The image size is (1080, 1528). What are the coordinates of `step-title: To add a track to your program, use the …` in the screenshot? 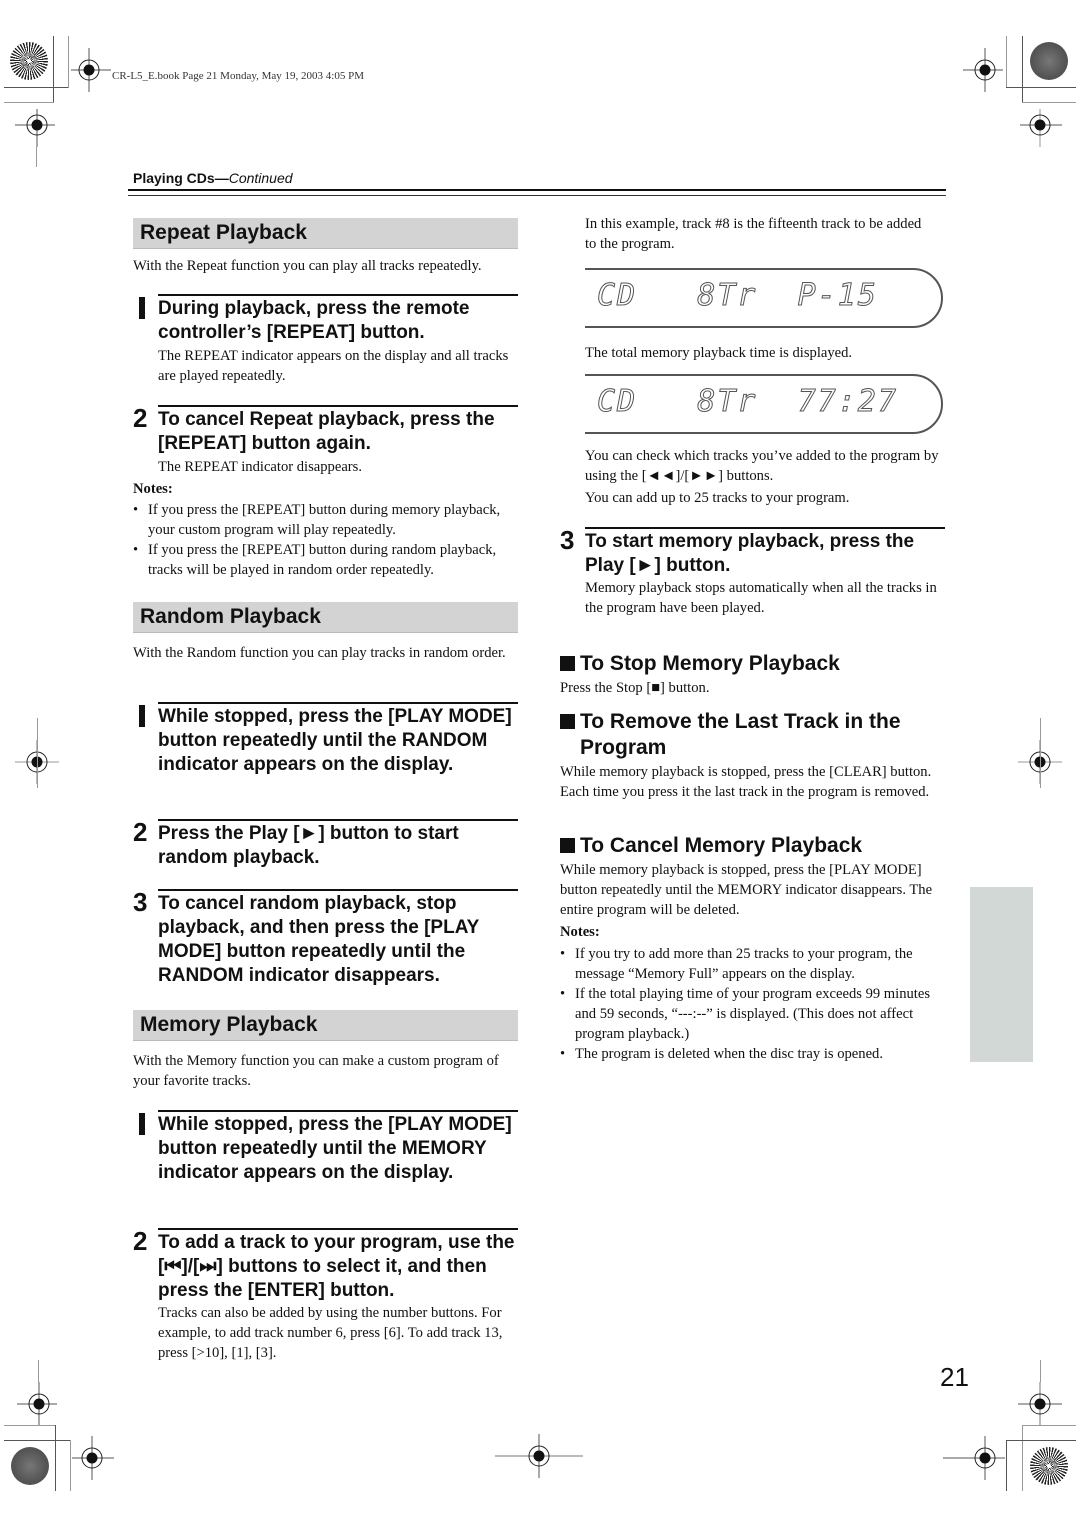 It's located at (336, 1266).